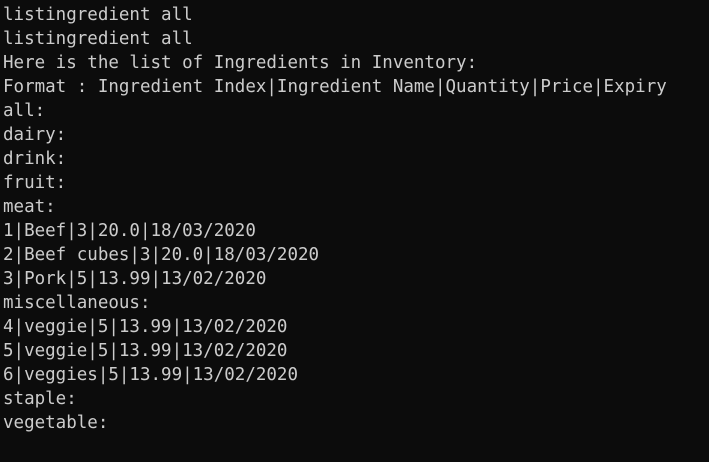  I want to click on category-drink: drink:, so click(35, 159).